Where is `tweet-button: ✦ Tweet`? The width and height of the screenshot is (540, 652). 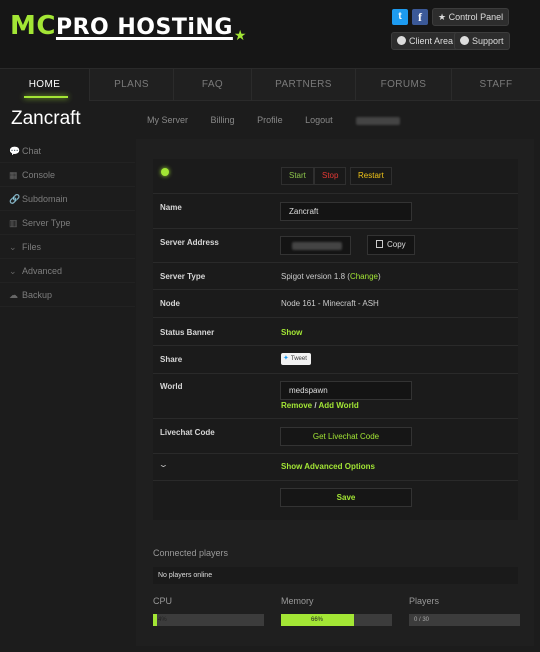 tweet-button: ✦ Tweet is located at coordinates (296, 359).